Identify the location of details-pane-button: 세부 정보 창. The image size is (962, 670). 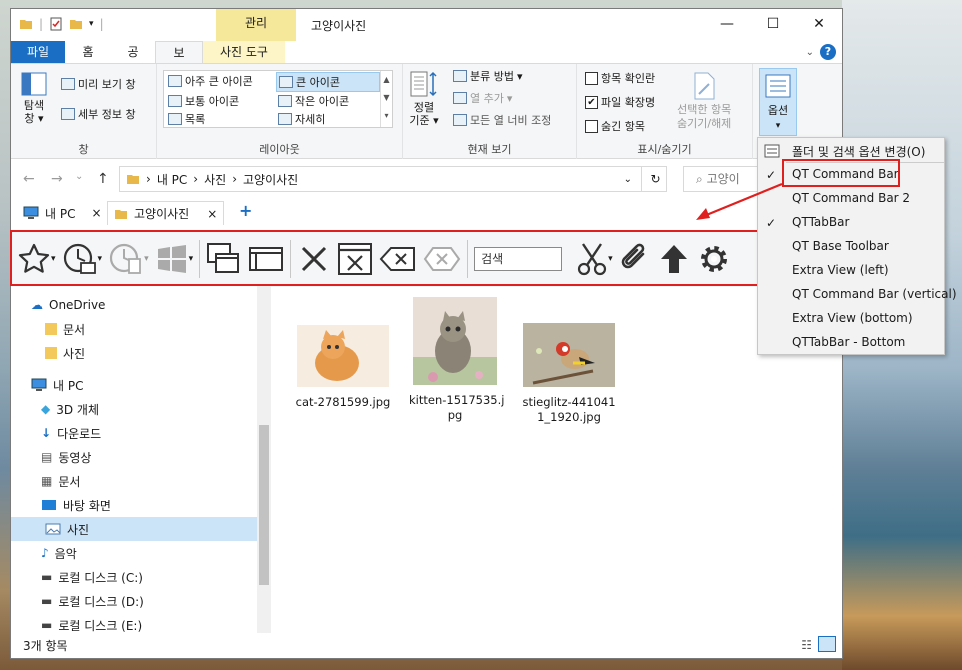
(98, 114).